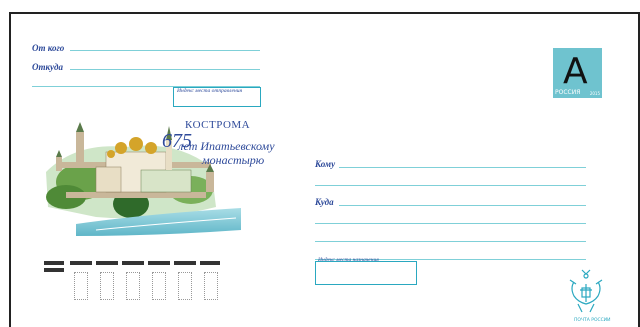 Image resolution: width=640 pixels, height=327 pixels. What do you see at coordinates (233, 160) in the screenshot?
I see `anniversary-line-2: монастырю` at bounding box center [233, 160].